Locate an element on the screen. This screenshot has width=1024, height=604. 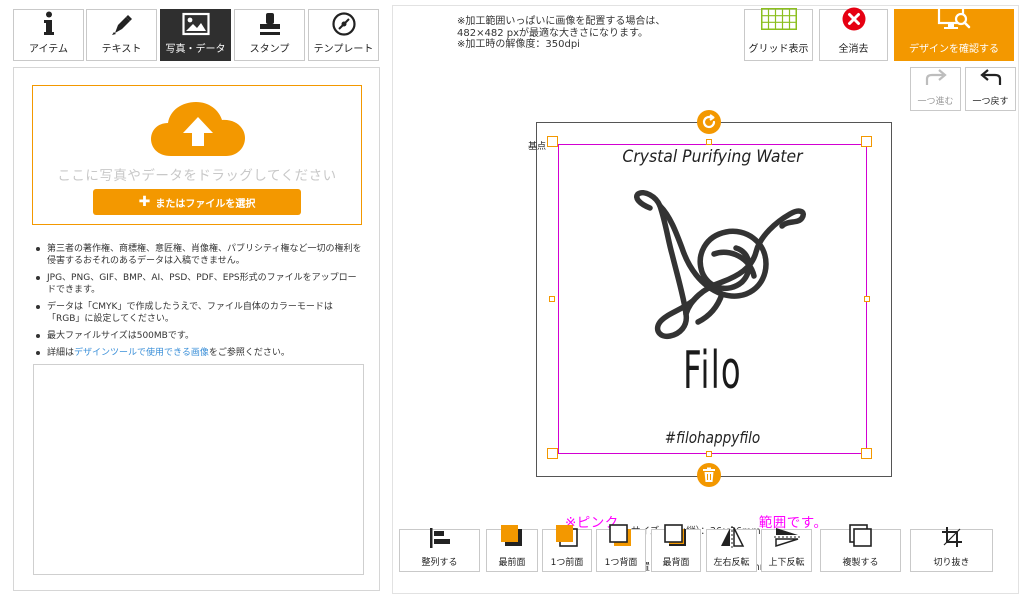
duplicate-button: 複製する is located at coordinates (860, 548).